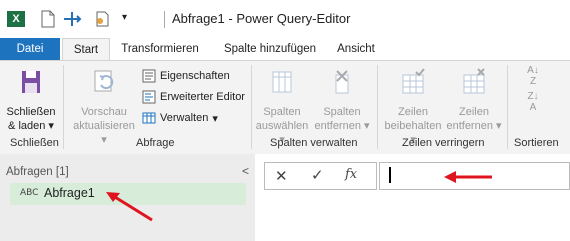  I want to click on tab-ansicht: Ansicht, so click(356, 49).